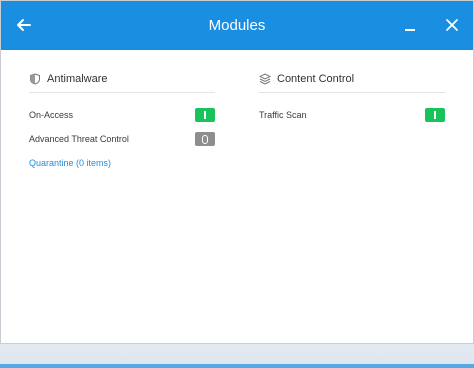 The width and height of the screenshot is (474, 368). What do you see at coordinates (77, 79) in the screenshot?
I see `antimalware-heading: Antimalware` at bounding box center [77, 79].